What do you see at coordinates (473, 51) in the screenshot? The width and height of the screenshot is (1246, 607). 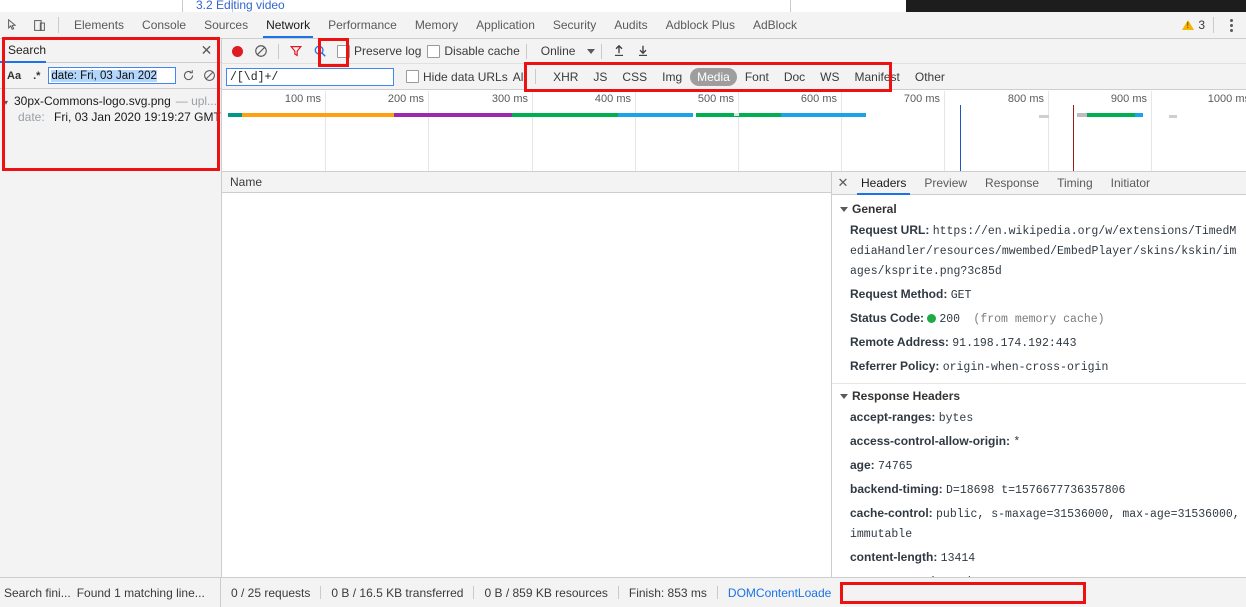 I see `disable-cache-checkbox: Disable cache` at bounding box center [473, 51].